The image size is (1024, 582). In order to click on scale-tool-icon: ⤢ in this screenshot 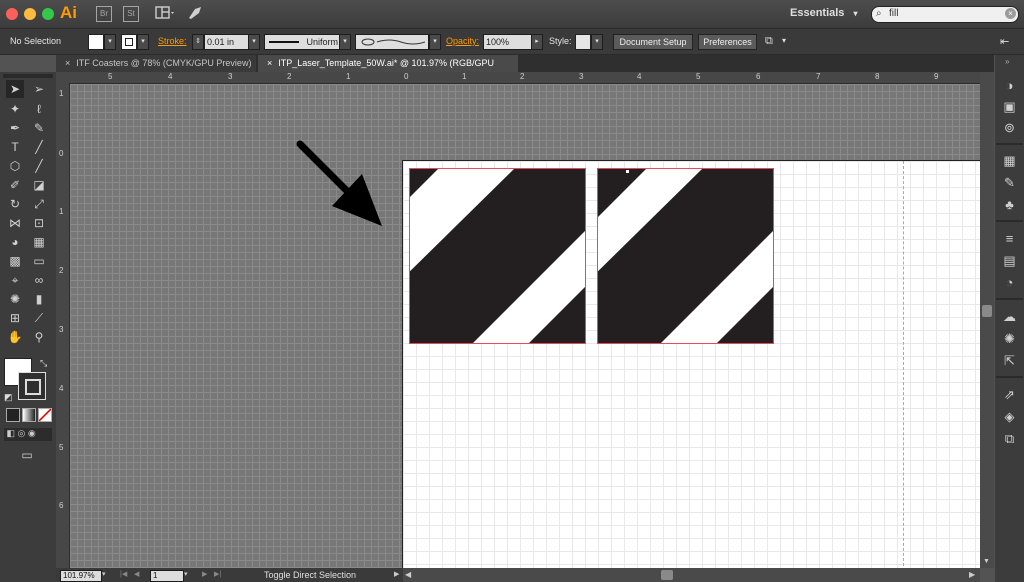, I will do `click(39, 204)`.